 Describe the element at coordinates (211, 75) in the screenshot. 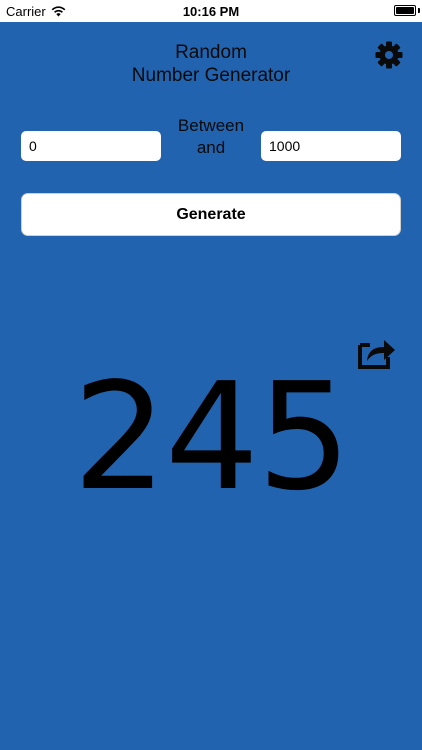

I see `title-line-2: Number Generator` at that location.